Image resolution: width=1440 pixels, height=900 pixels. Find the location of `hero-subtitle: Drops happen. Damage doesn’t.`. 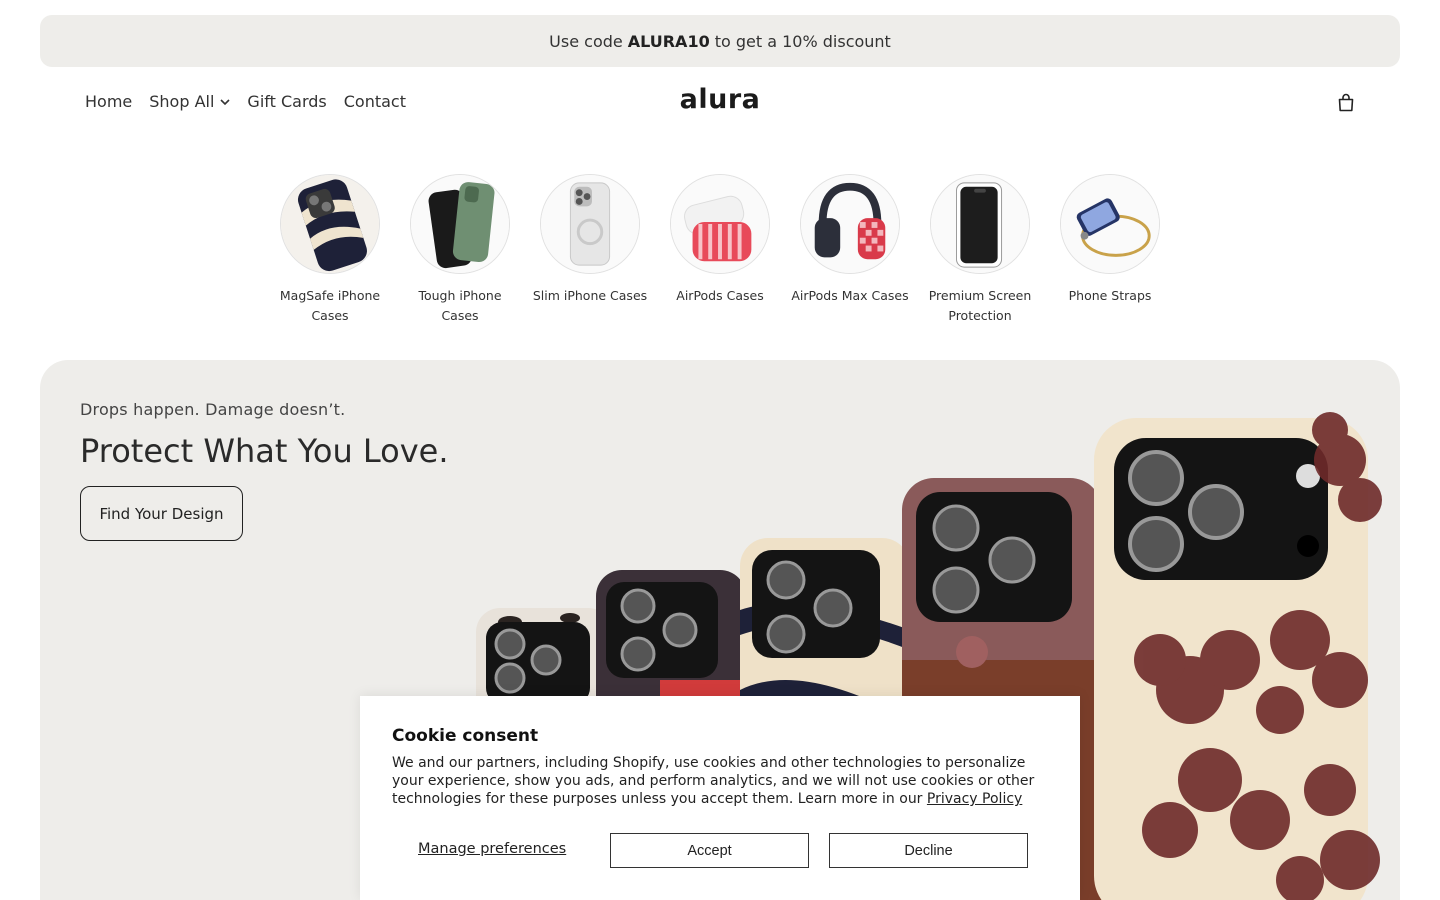

hero-subtitle: Drops happen. Damage doesn’t. is located at coordinates (213, 409).